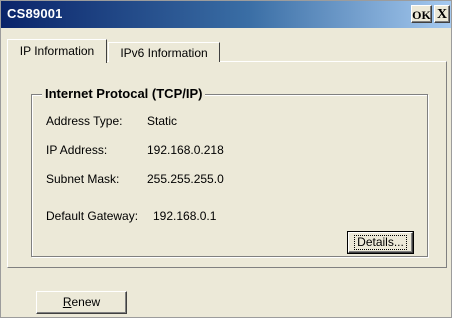  Describe the element at coordinates (86, 302) in the screenshot. I see `renew-label-rest: enew` at that location.